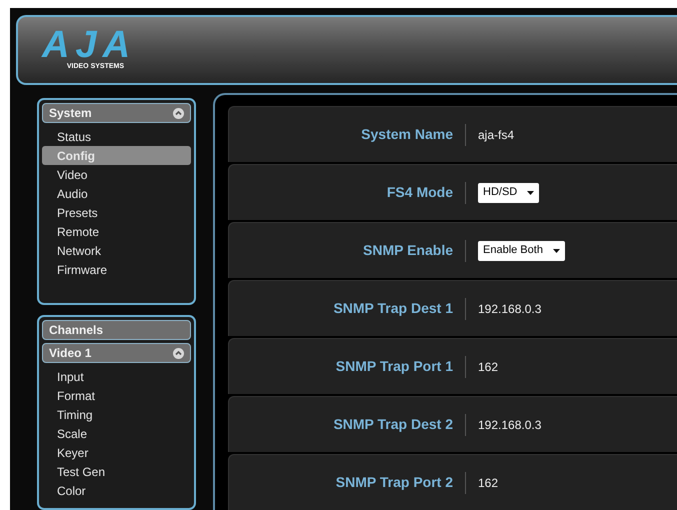 This screenshot has height=510, width=677. I want to click on group-header: Video 1, so click(116, 353).